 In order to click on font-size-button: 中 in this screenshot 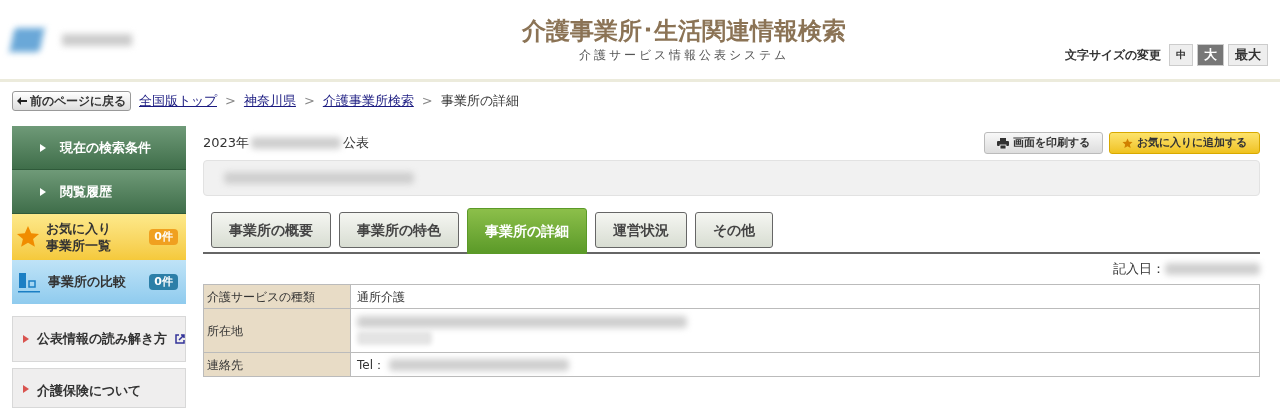, I will do `click(1181, 54)`.